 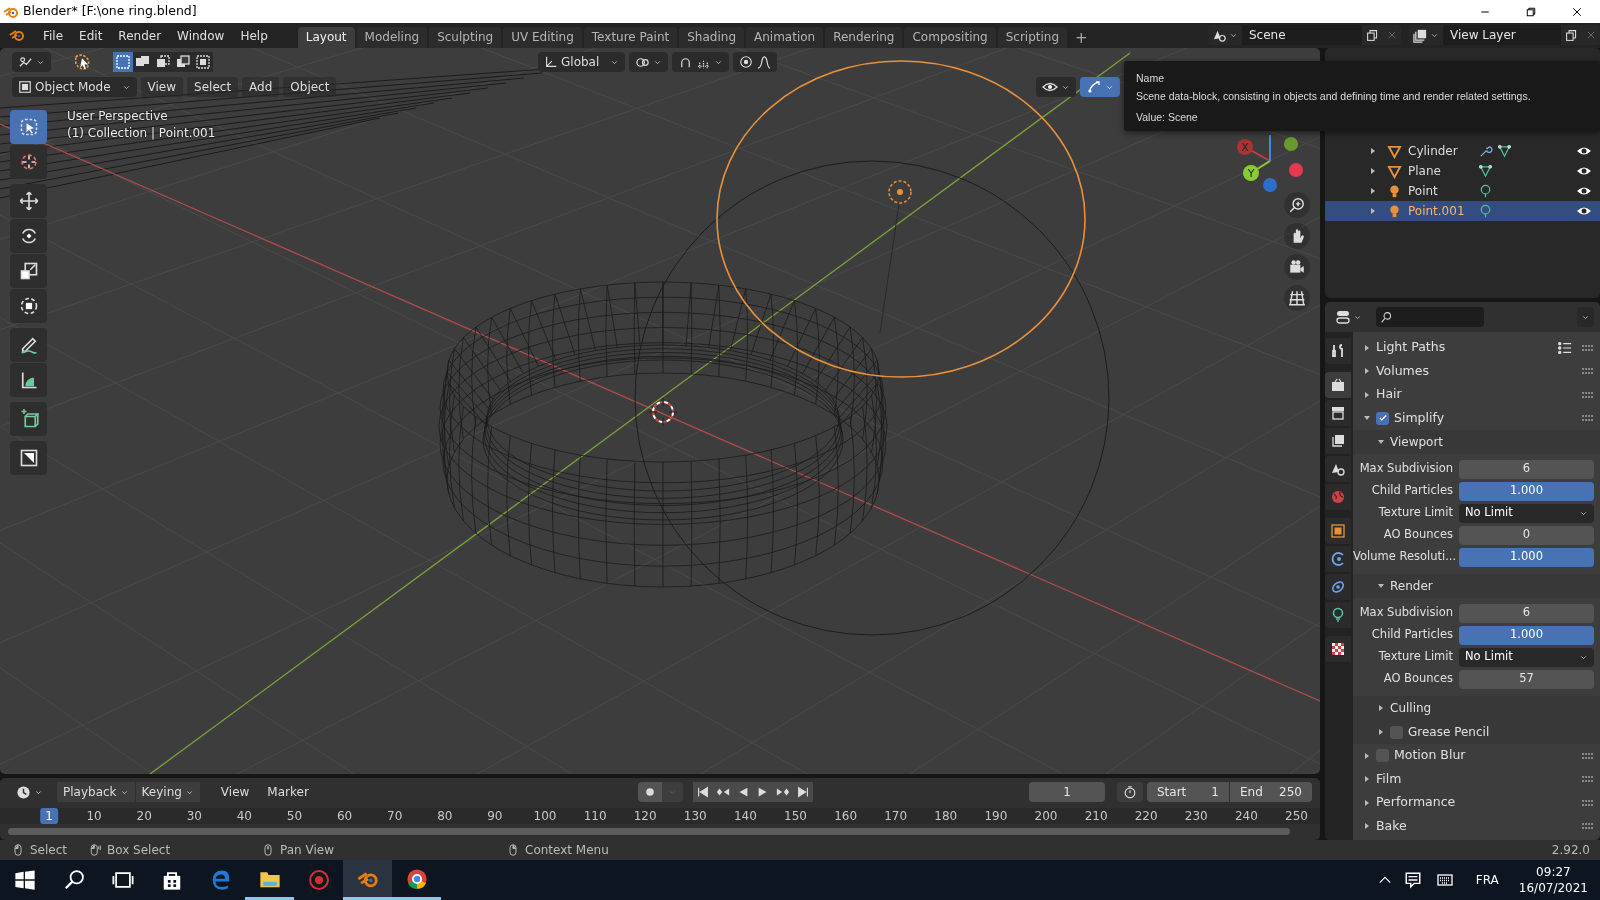 What do you see at coordinates (53, 36) in the screenshot?
I see `menu-item: File` at bounding box center [53, 36].